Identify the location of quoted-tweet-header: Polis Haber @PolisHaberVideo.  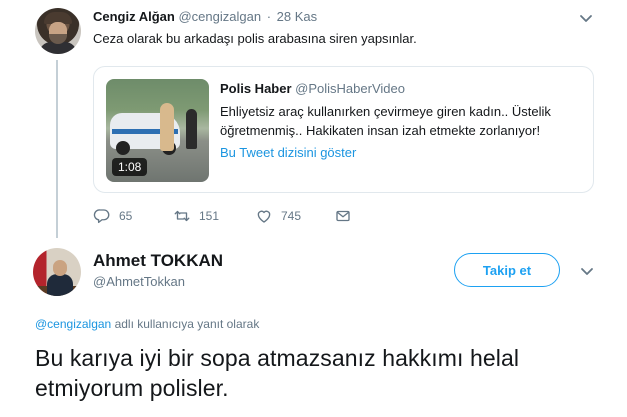
(312, 88).